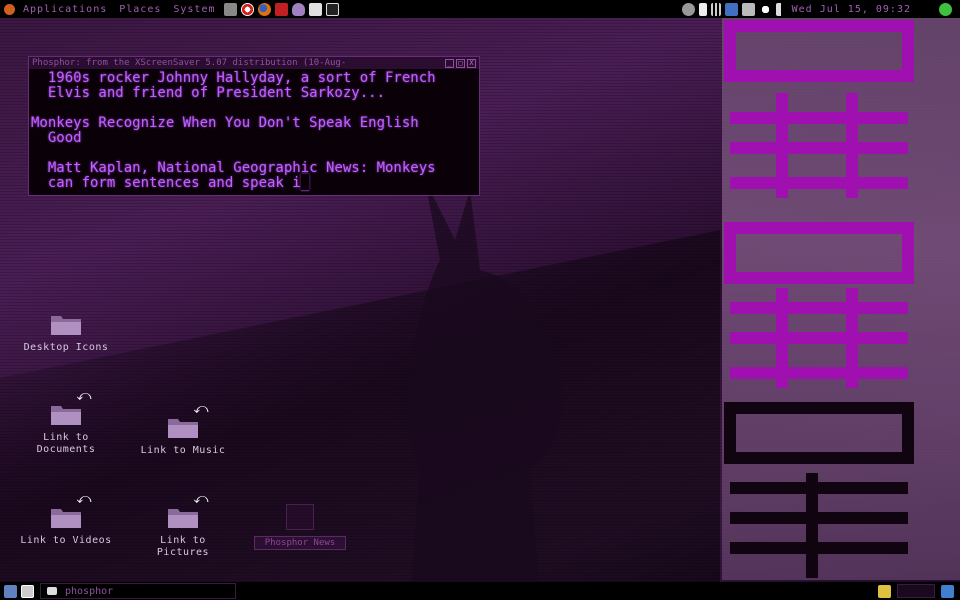  Describe the element at coordinates (183, 450) in the screenshot. I see `icon-label: Link to Music` at that location.